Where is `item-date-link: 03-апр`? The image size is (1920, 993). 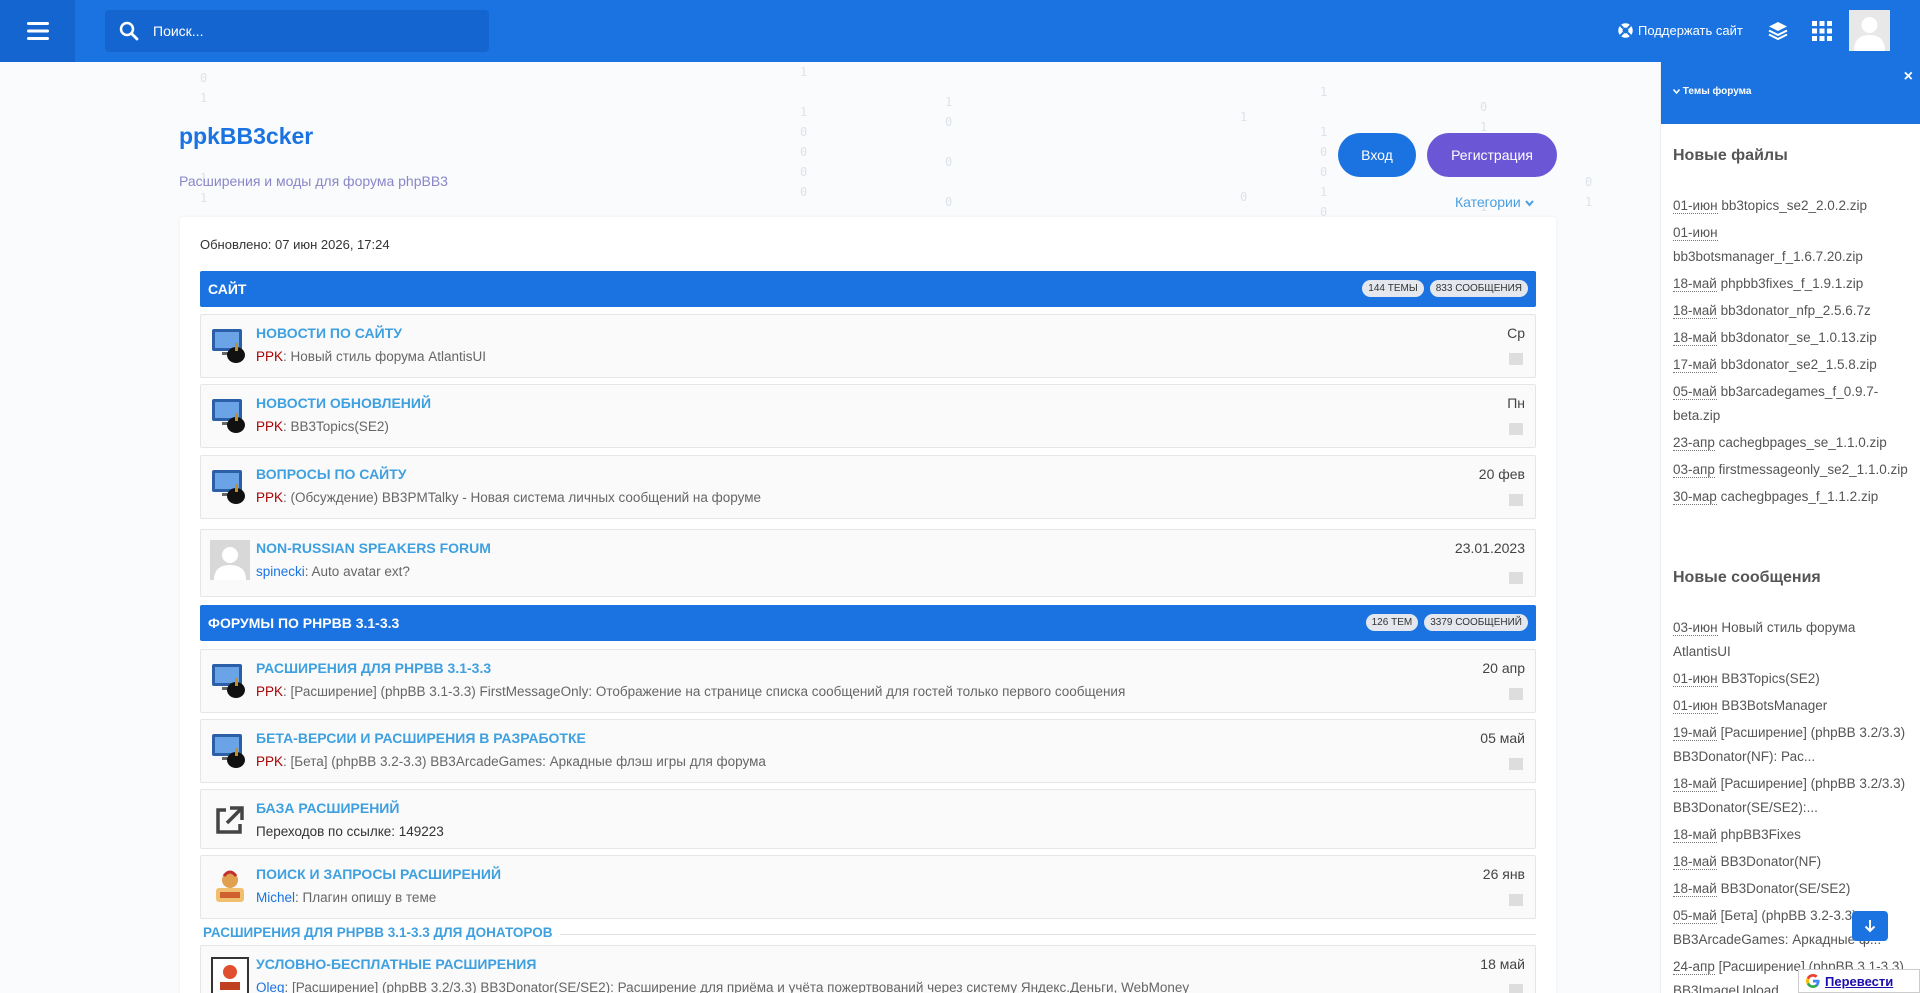
item-date-link: 03-апр is located at coordinates (1694, 470).